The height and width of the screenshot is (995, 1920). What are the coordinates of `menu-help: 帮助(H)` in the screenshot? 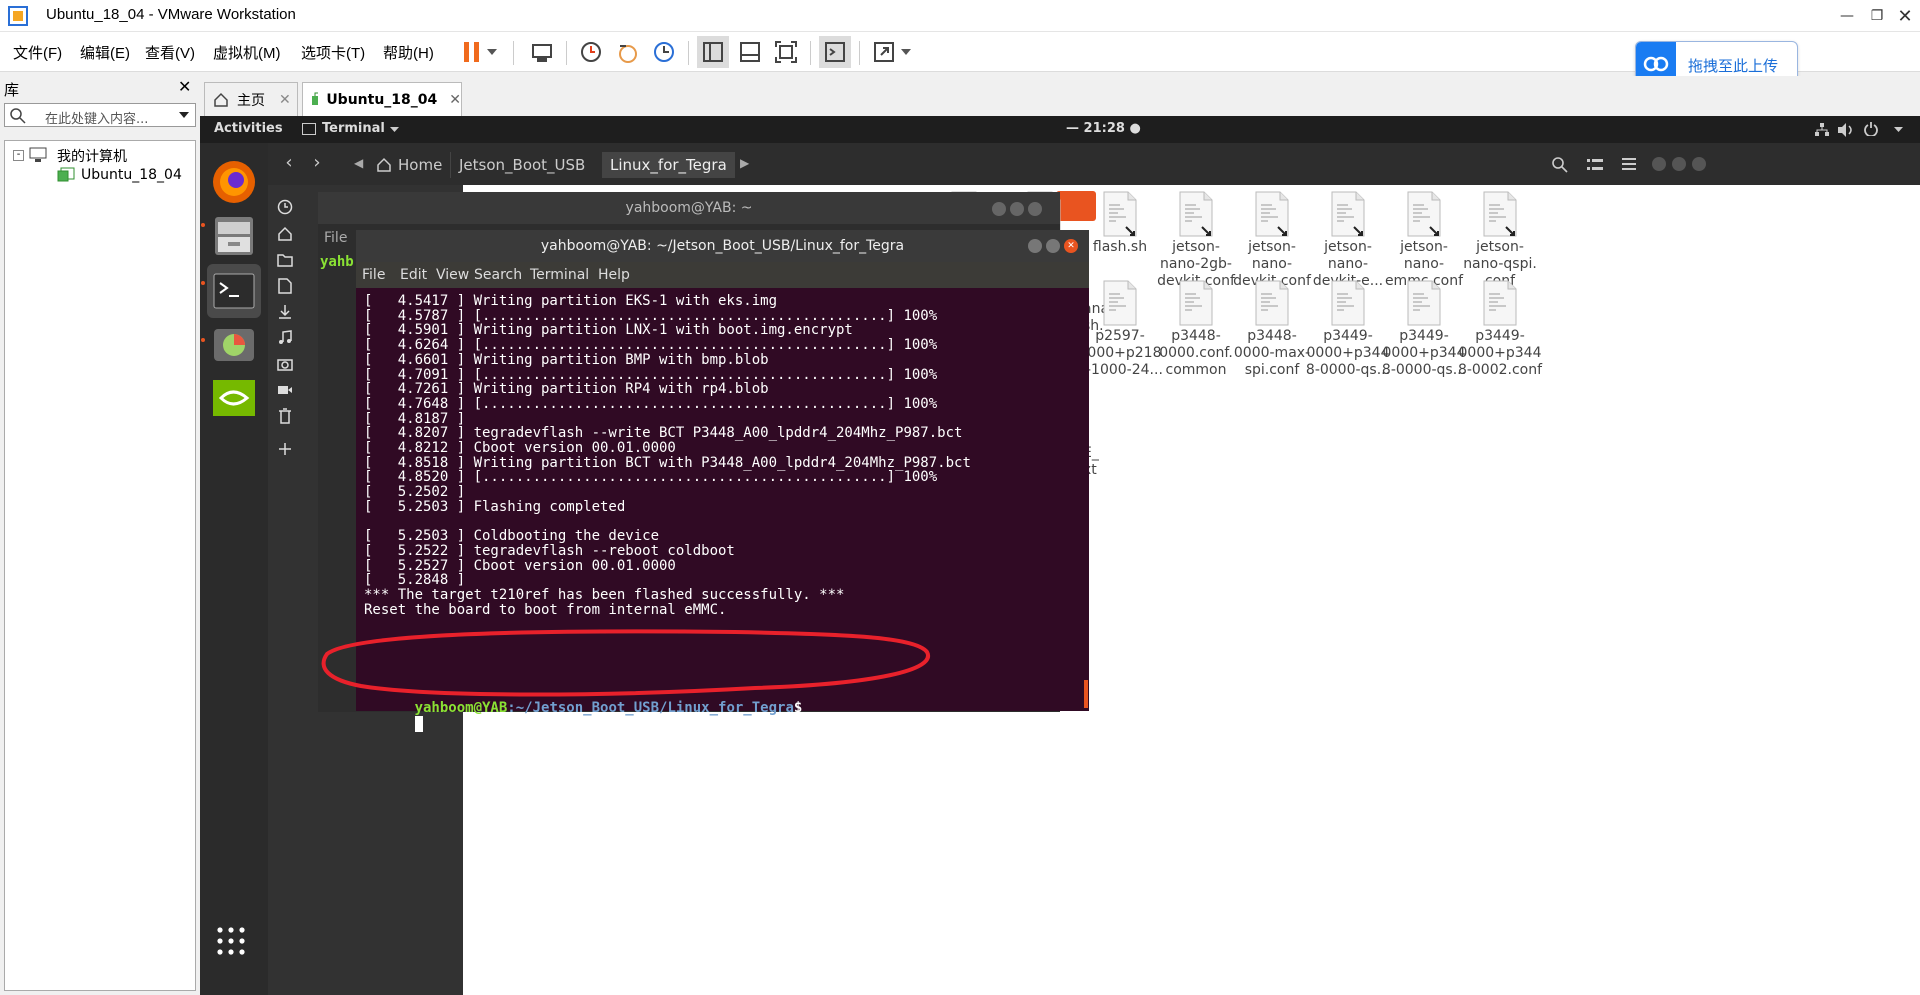 It's located at (408, 52).